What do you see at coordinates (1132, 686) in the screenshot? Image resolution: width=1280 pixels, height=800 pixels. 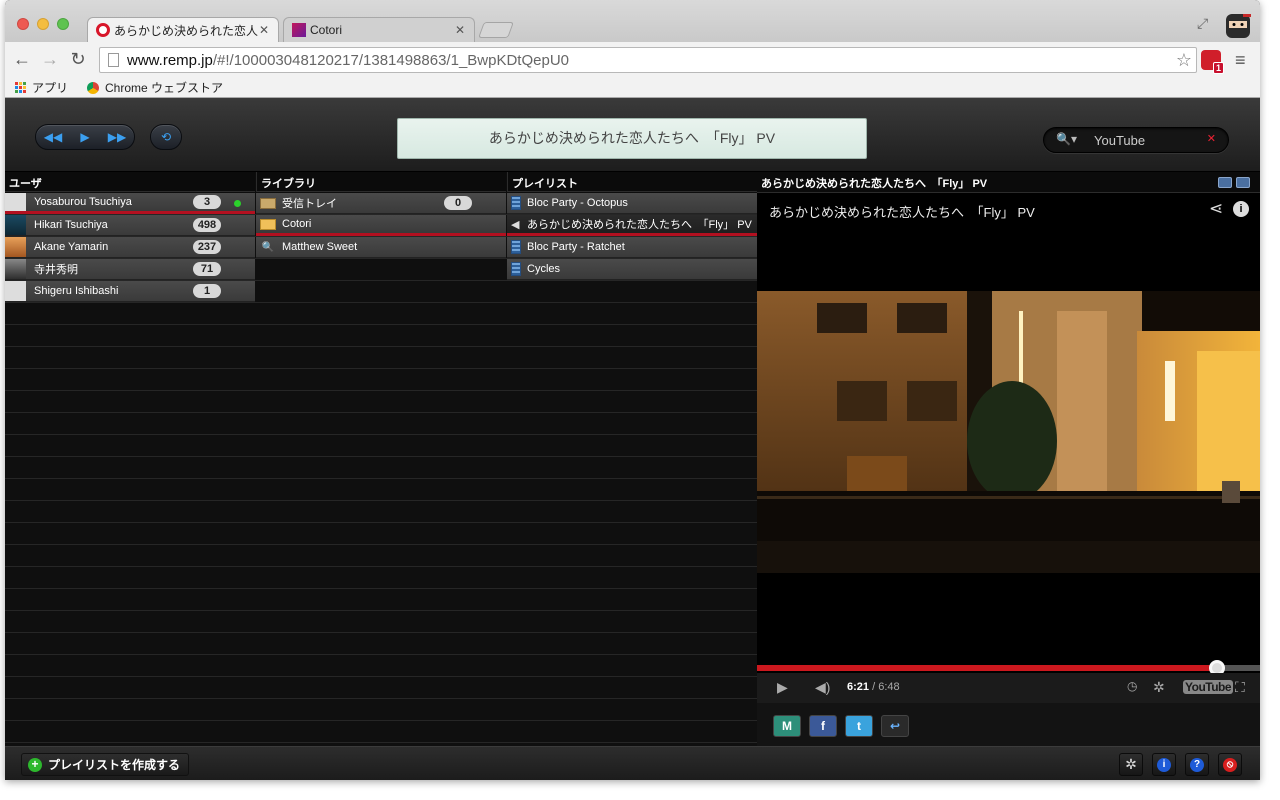 I see `watch-later-icon: ◷` at bounding box center [1132, 686].